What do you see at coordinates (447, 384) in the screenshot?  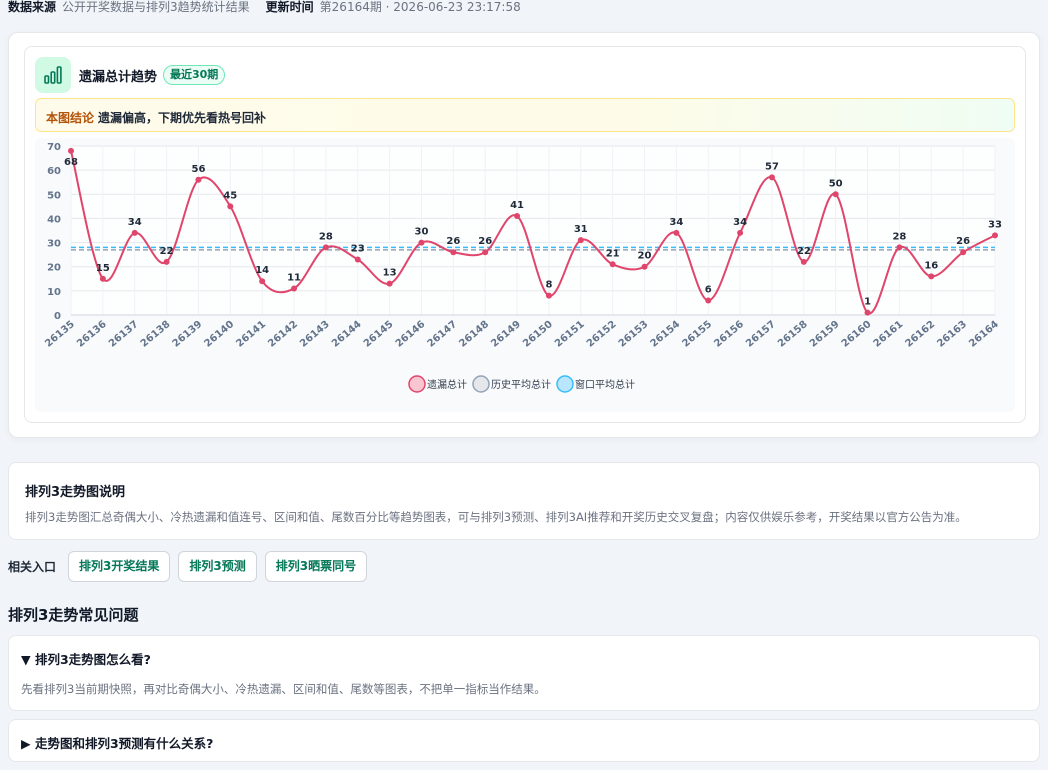 I see `legend-label: 遗漏总计` at bounding box center [447, 384].